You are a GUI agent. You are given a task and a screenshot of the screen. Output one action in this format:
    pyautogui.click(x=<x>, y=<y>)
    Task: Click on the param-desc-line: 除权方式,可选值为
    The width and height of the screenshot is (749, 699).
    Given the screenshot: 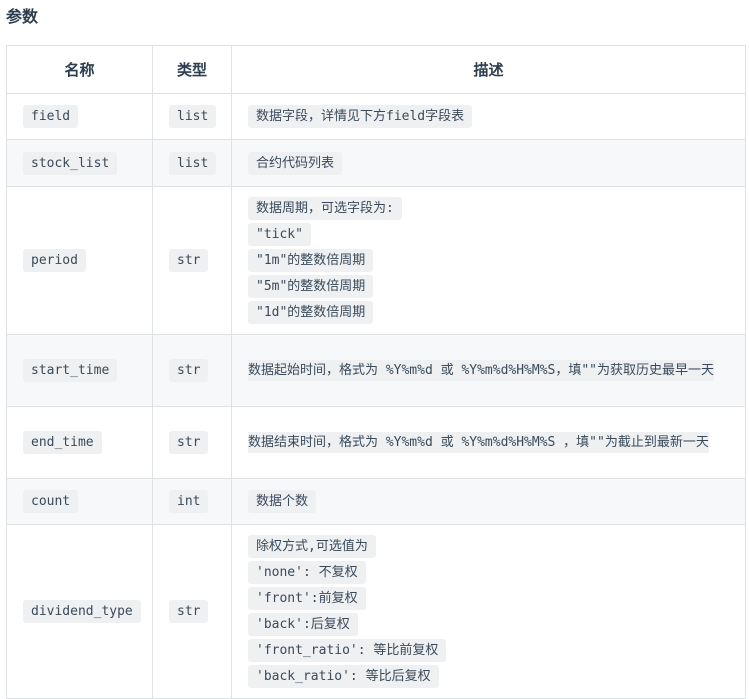 What is the action you would take?
    pyautogui.click(x=312, y=546)
    